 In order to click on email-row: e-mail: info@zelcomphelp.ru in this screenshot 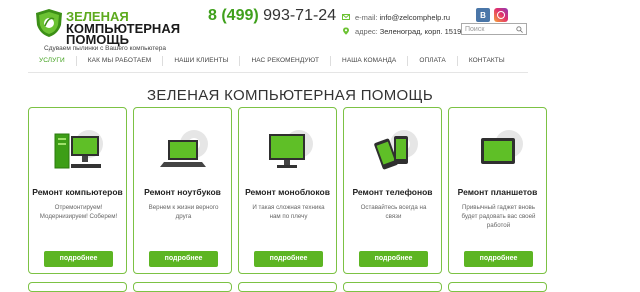, I will do `click(401, 17)`.